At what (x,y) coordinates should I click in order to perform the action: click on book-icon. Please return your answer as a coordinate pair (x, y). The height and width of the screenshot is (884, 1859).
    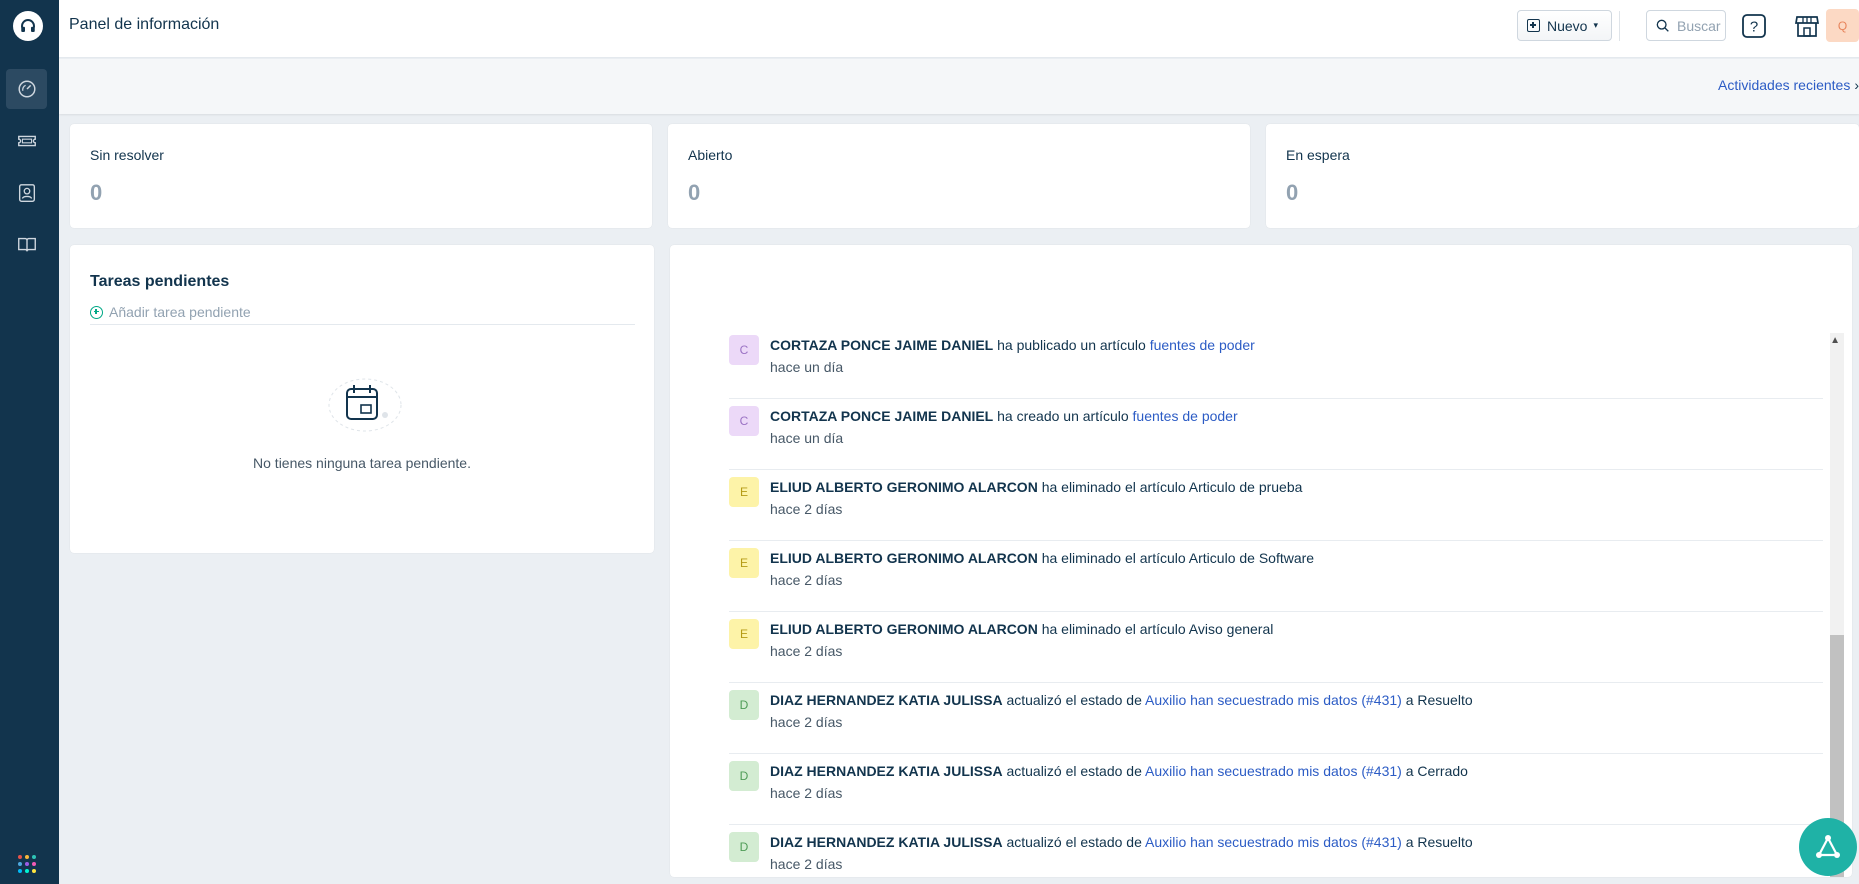
    Looking at the image, I should click on (26, 244).